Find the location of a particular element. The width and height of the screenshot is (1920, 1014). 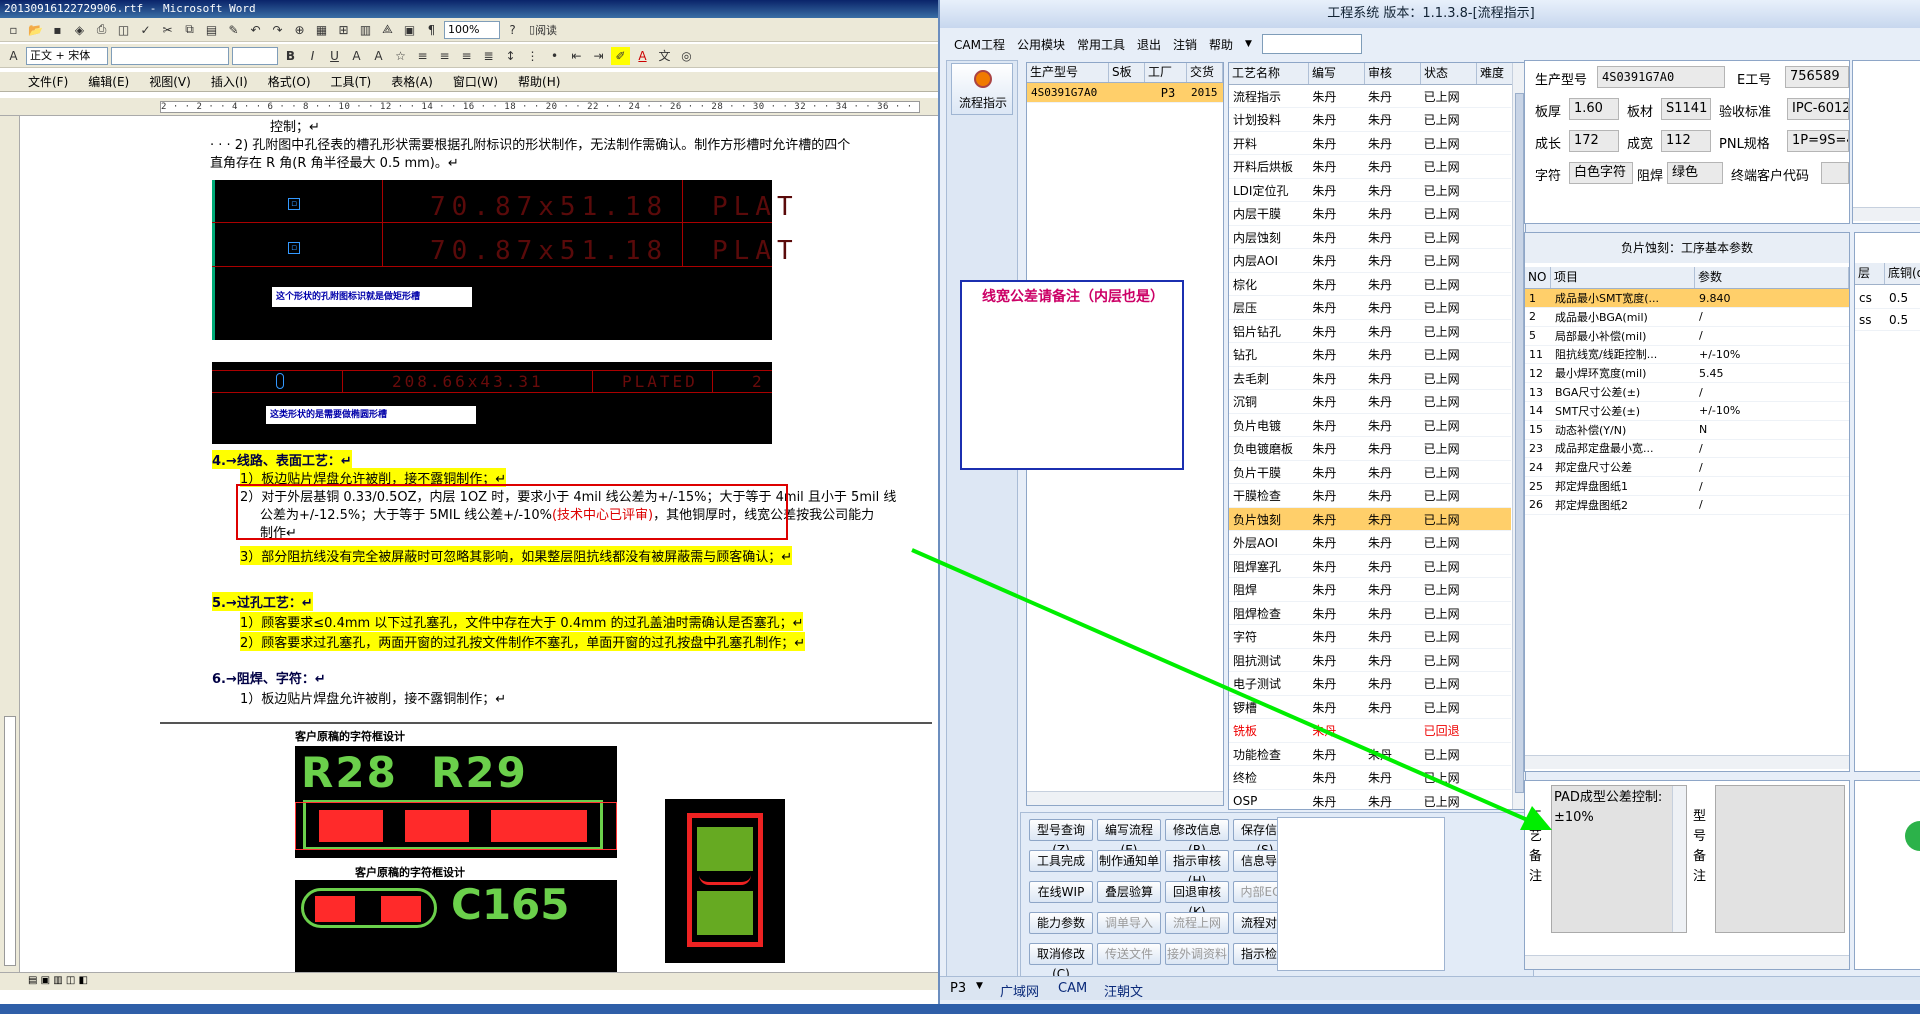

annotation-arrow is located at coordinates (1231, 689).